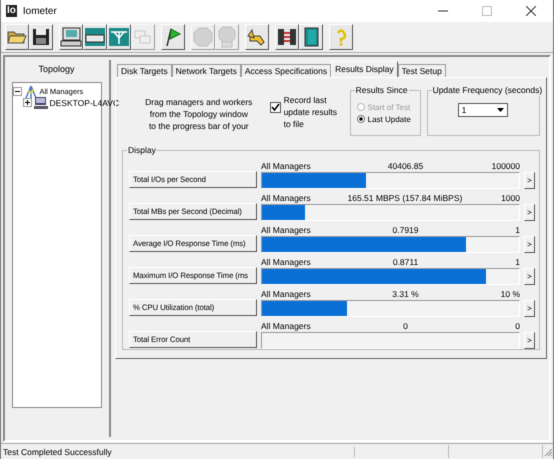 This screenshot has width=554, height=459. Describe the element at coordinates (85, 103) in the screenshot. I see `tree-item: DESKTOP-L4AVC` at that location.